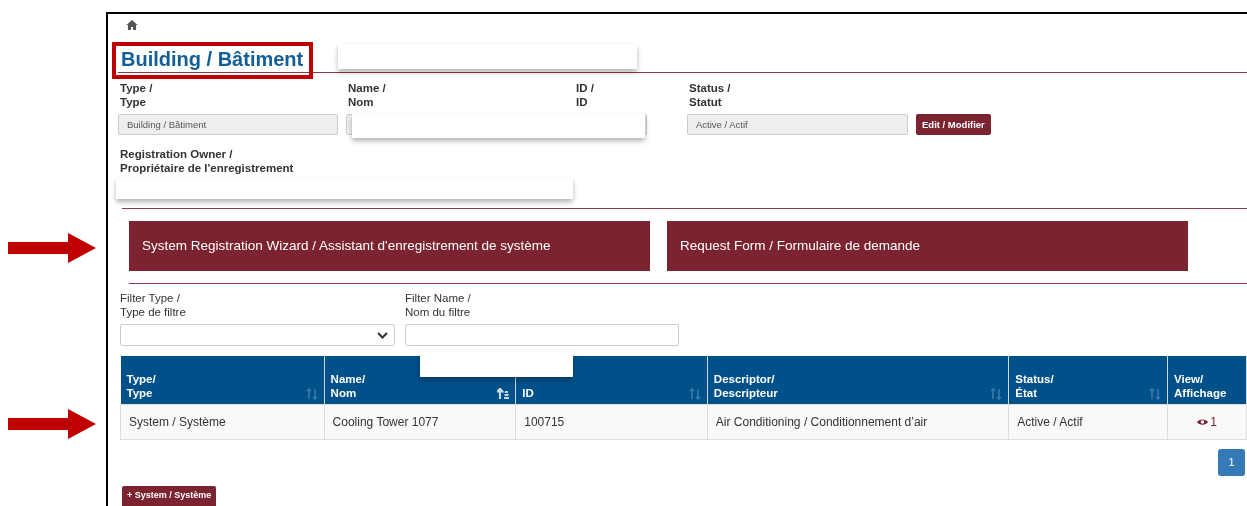 The height and width of the screenshot is (506, 1247). Describe the element at coordinates (132, 25) in the screenshot. I see `home-icon` at that location.